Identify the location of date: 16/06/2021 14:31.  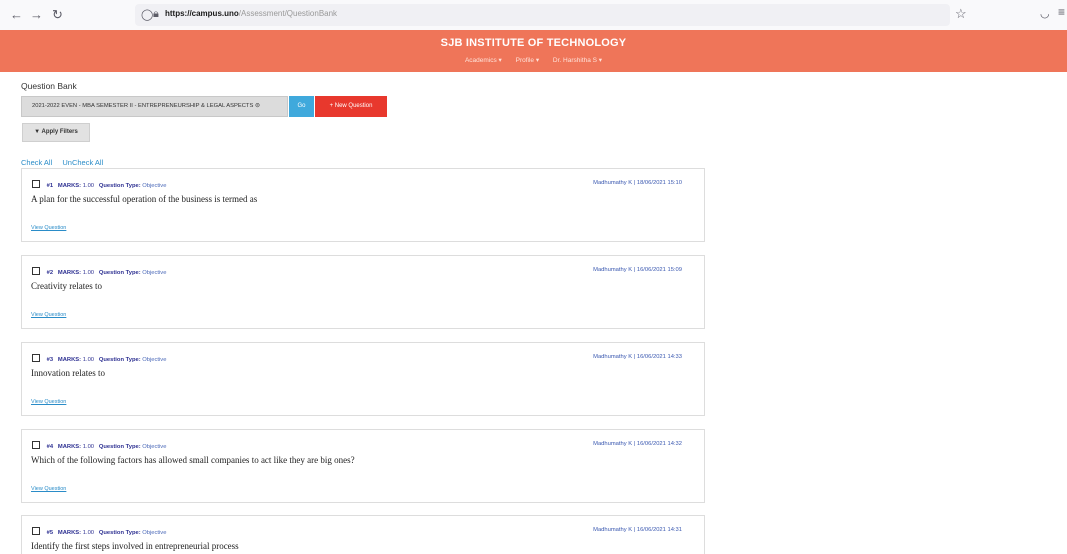
(659, 530).